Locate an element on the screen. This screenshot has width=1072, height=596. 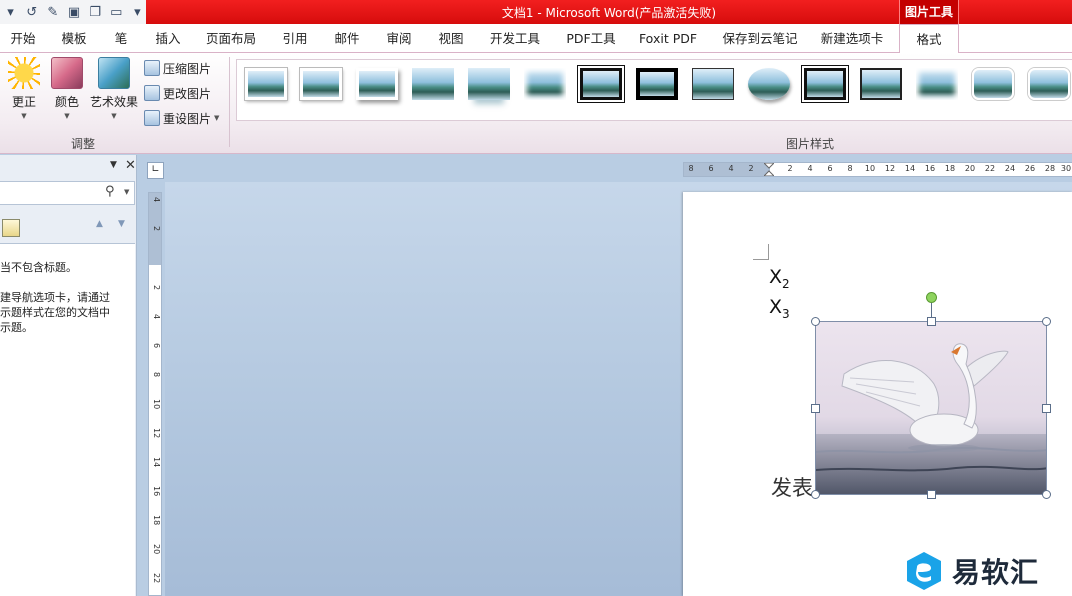
nav-message-line: 示题样式在您的文档中 is located at coordinates (55, 312).